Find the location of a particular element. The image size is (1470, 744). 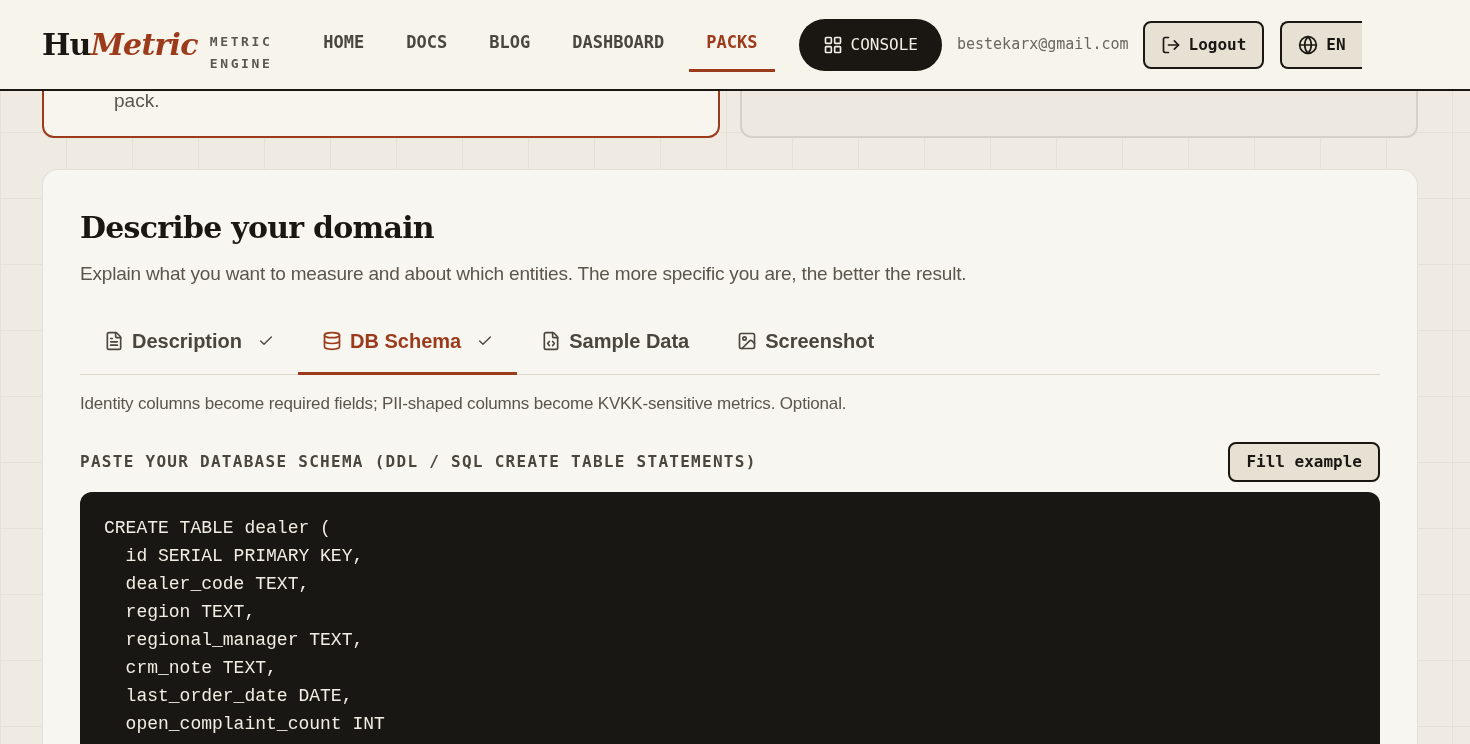

user-email: bestekarx@gmail.com is located at coordinates (1042, 45).